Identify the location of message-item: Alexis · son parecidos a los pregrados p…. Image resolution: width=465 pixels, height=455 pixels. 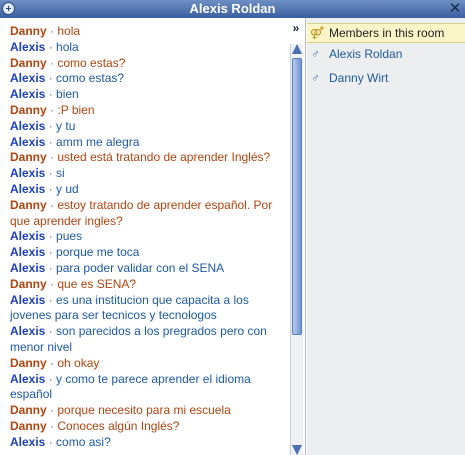
(145, 340).